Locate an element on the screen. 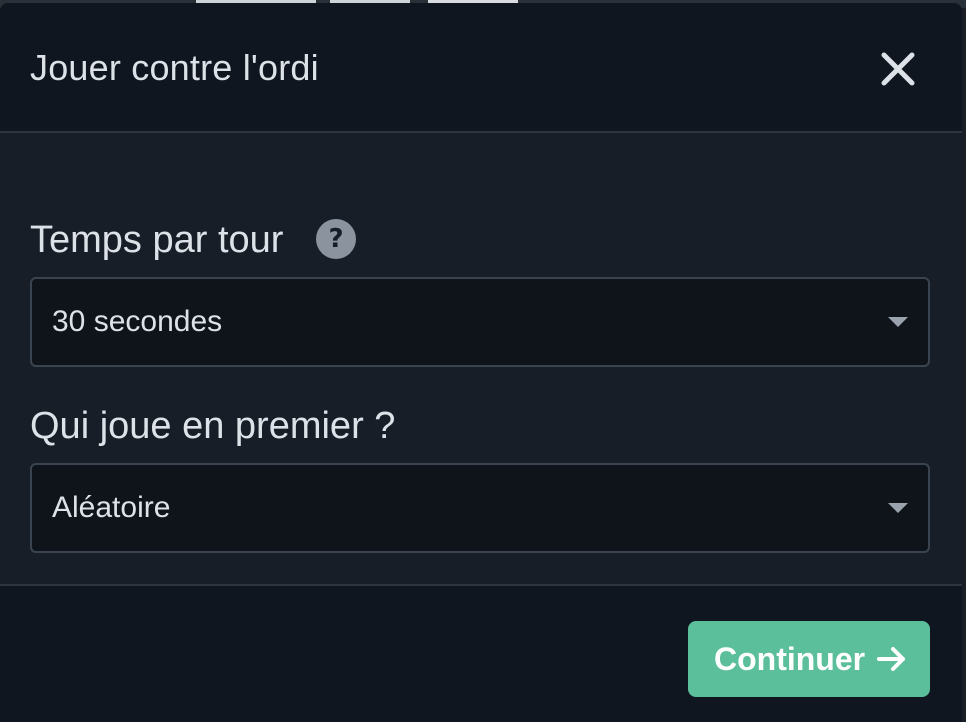  continue-button-label: Continuer is located at coordinates (790, 659).